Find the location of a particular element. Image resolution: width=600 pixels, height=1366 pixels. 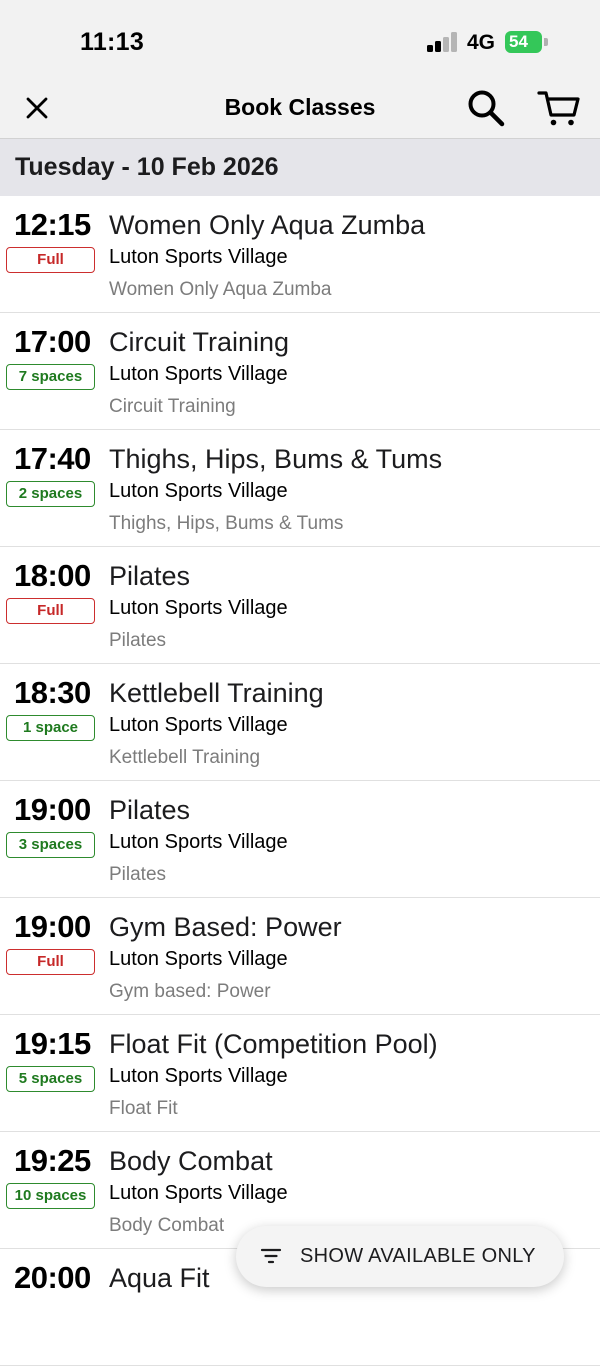

class-name: Aqua Fit is located at coordinates (159, 1278).